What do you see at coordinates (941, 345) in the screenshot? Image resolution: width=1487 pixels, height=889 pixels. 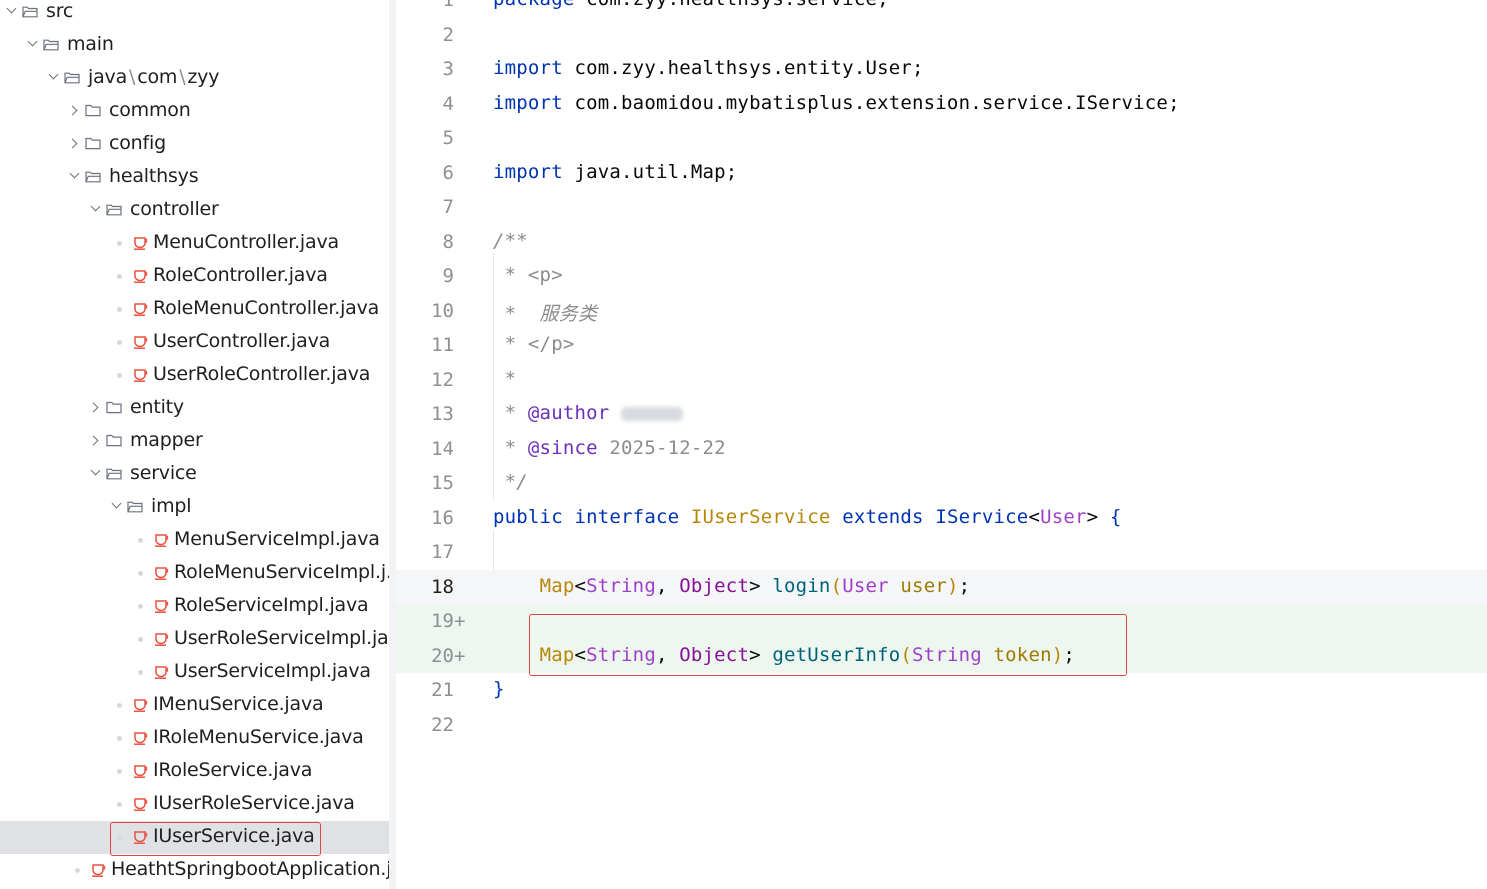 I see `code-line: 11 * </p>` at bounding box center [941, 345].